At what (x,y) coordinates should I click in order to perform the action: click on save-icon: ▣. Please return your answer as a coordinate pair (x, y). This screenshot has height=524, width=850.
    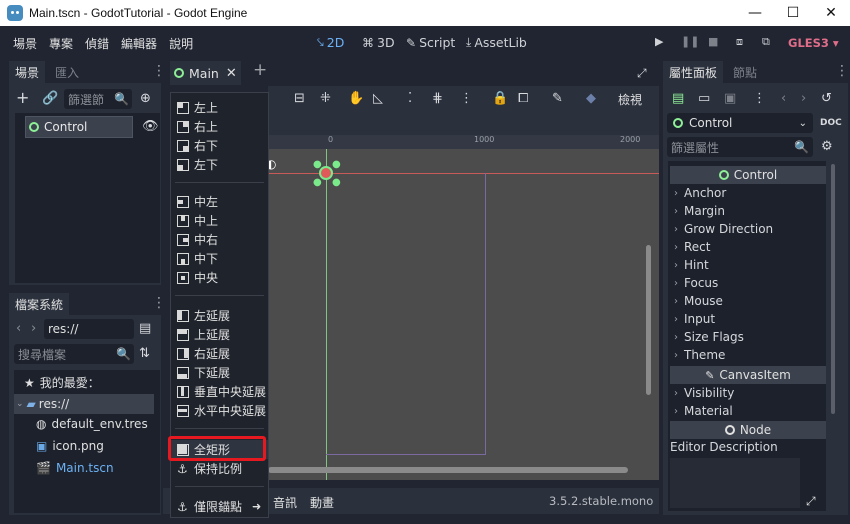
    Looking at the image, I should click on (730, 99).